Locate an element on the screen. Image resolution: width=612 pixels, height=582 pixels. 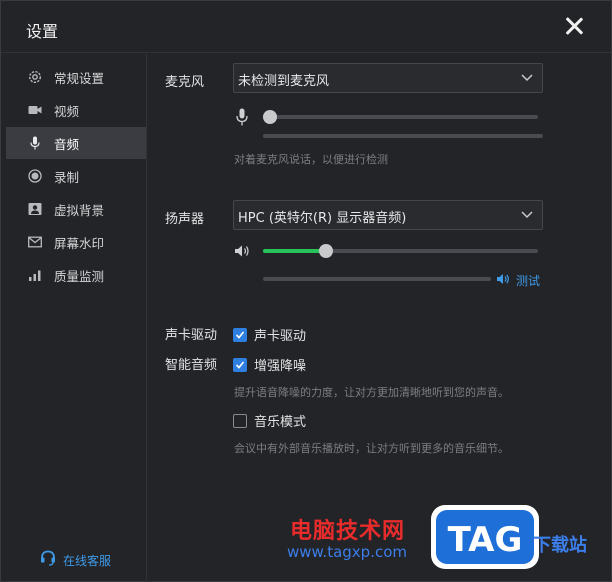
speaker-test-icon is located at coordinates (503, 281).